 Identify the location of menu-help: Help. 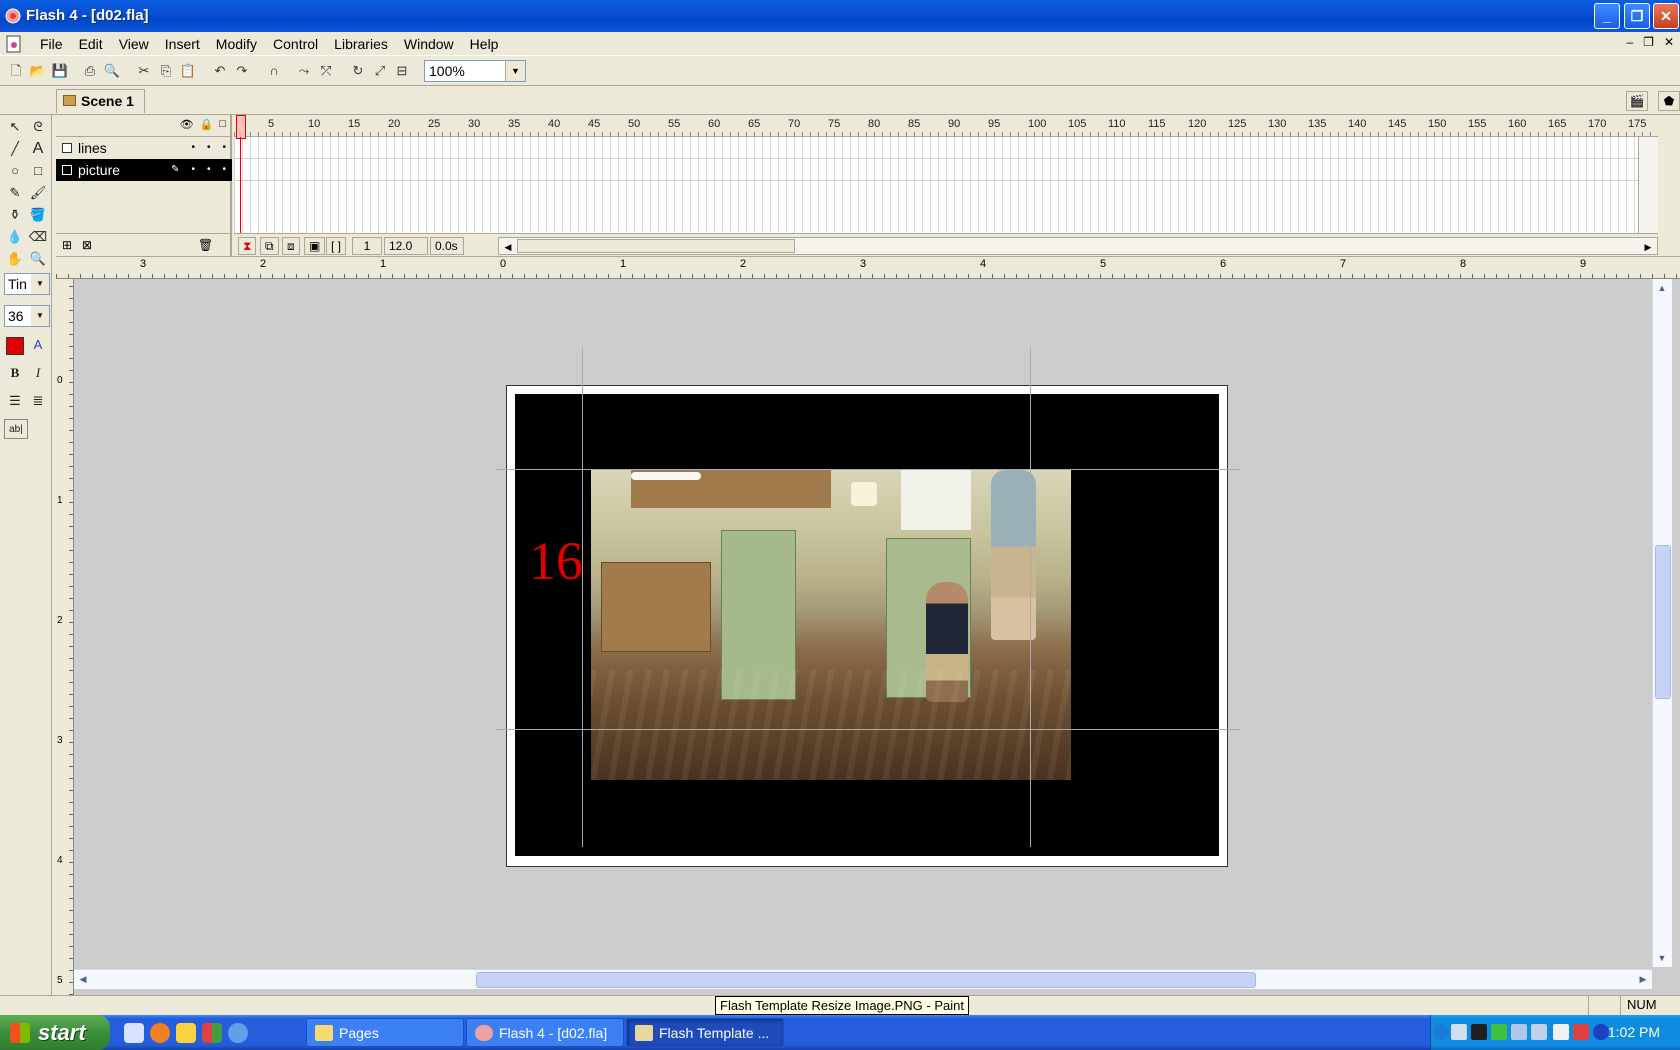
(484, 44).